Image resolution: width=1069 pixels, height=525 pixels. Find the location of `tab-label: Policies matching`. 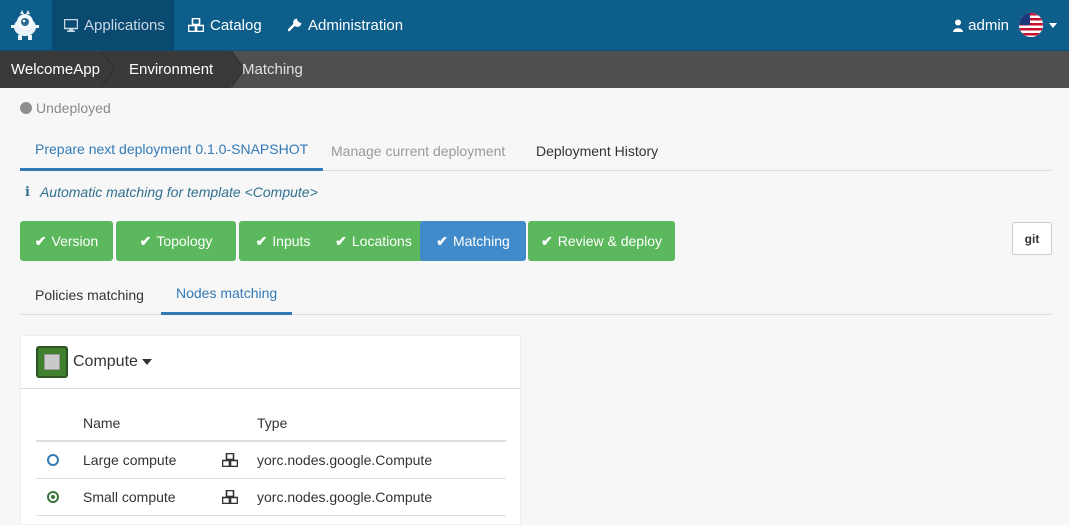

tab-label: Policies matching is located at coordinates (89, 294).